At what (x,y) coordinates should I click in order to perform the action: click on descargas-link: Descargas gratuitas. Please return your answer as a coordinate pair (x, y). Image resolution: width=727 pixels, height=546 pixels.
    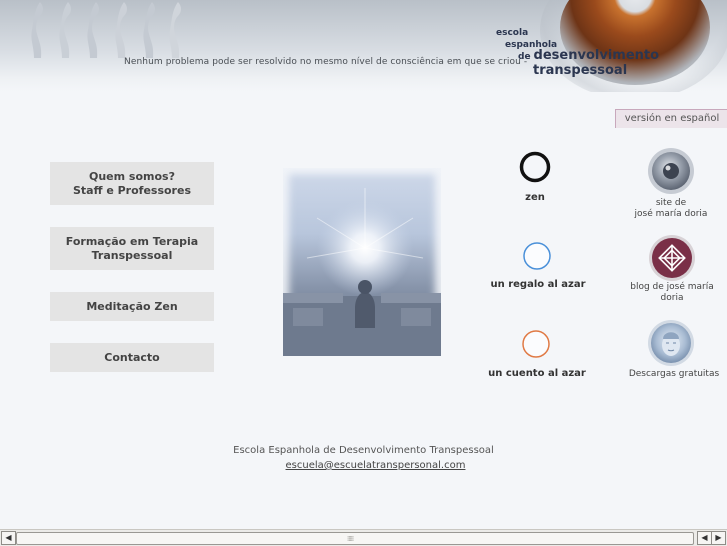
    Looking at the image, I should click on (674, 374).